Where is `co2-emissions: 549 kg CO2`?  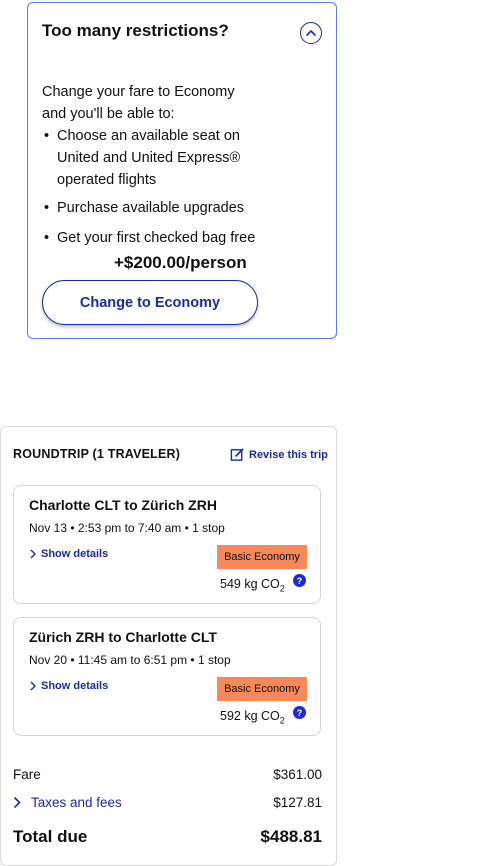
co2-emissions: 549 kg CO2 is located at coordinates (252, 585).